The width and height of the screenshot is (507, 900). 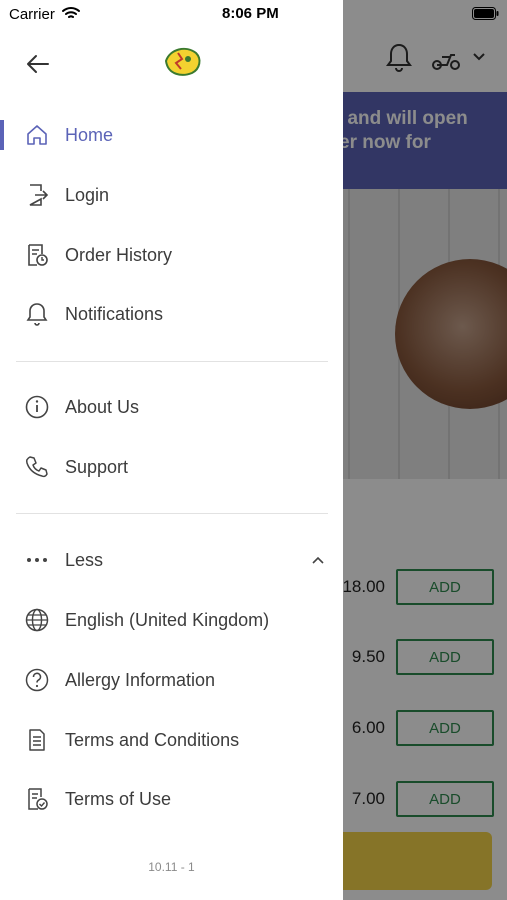 What do you see at coordinates (71, 12) in the screenshot?
I see `wifi-icon` at bounding box center [71, 12].